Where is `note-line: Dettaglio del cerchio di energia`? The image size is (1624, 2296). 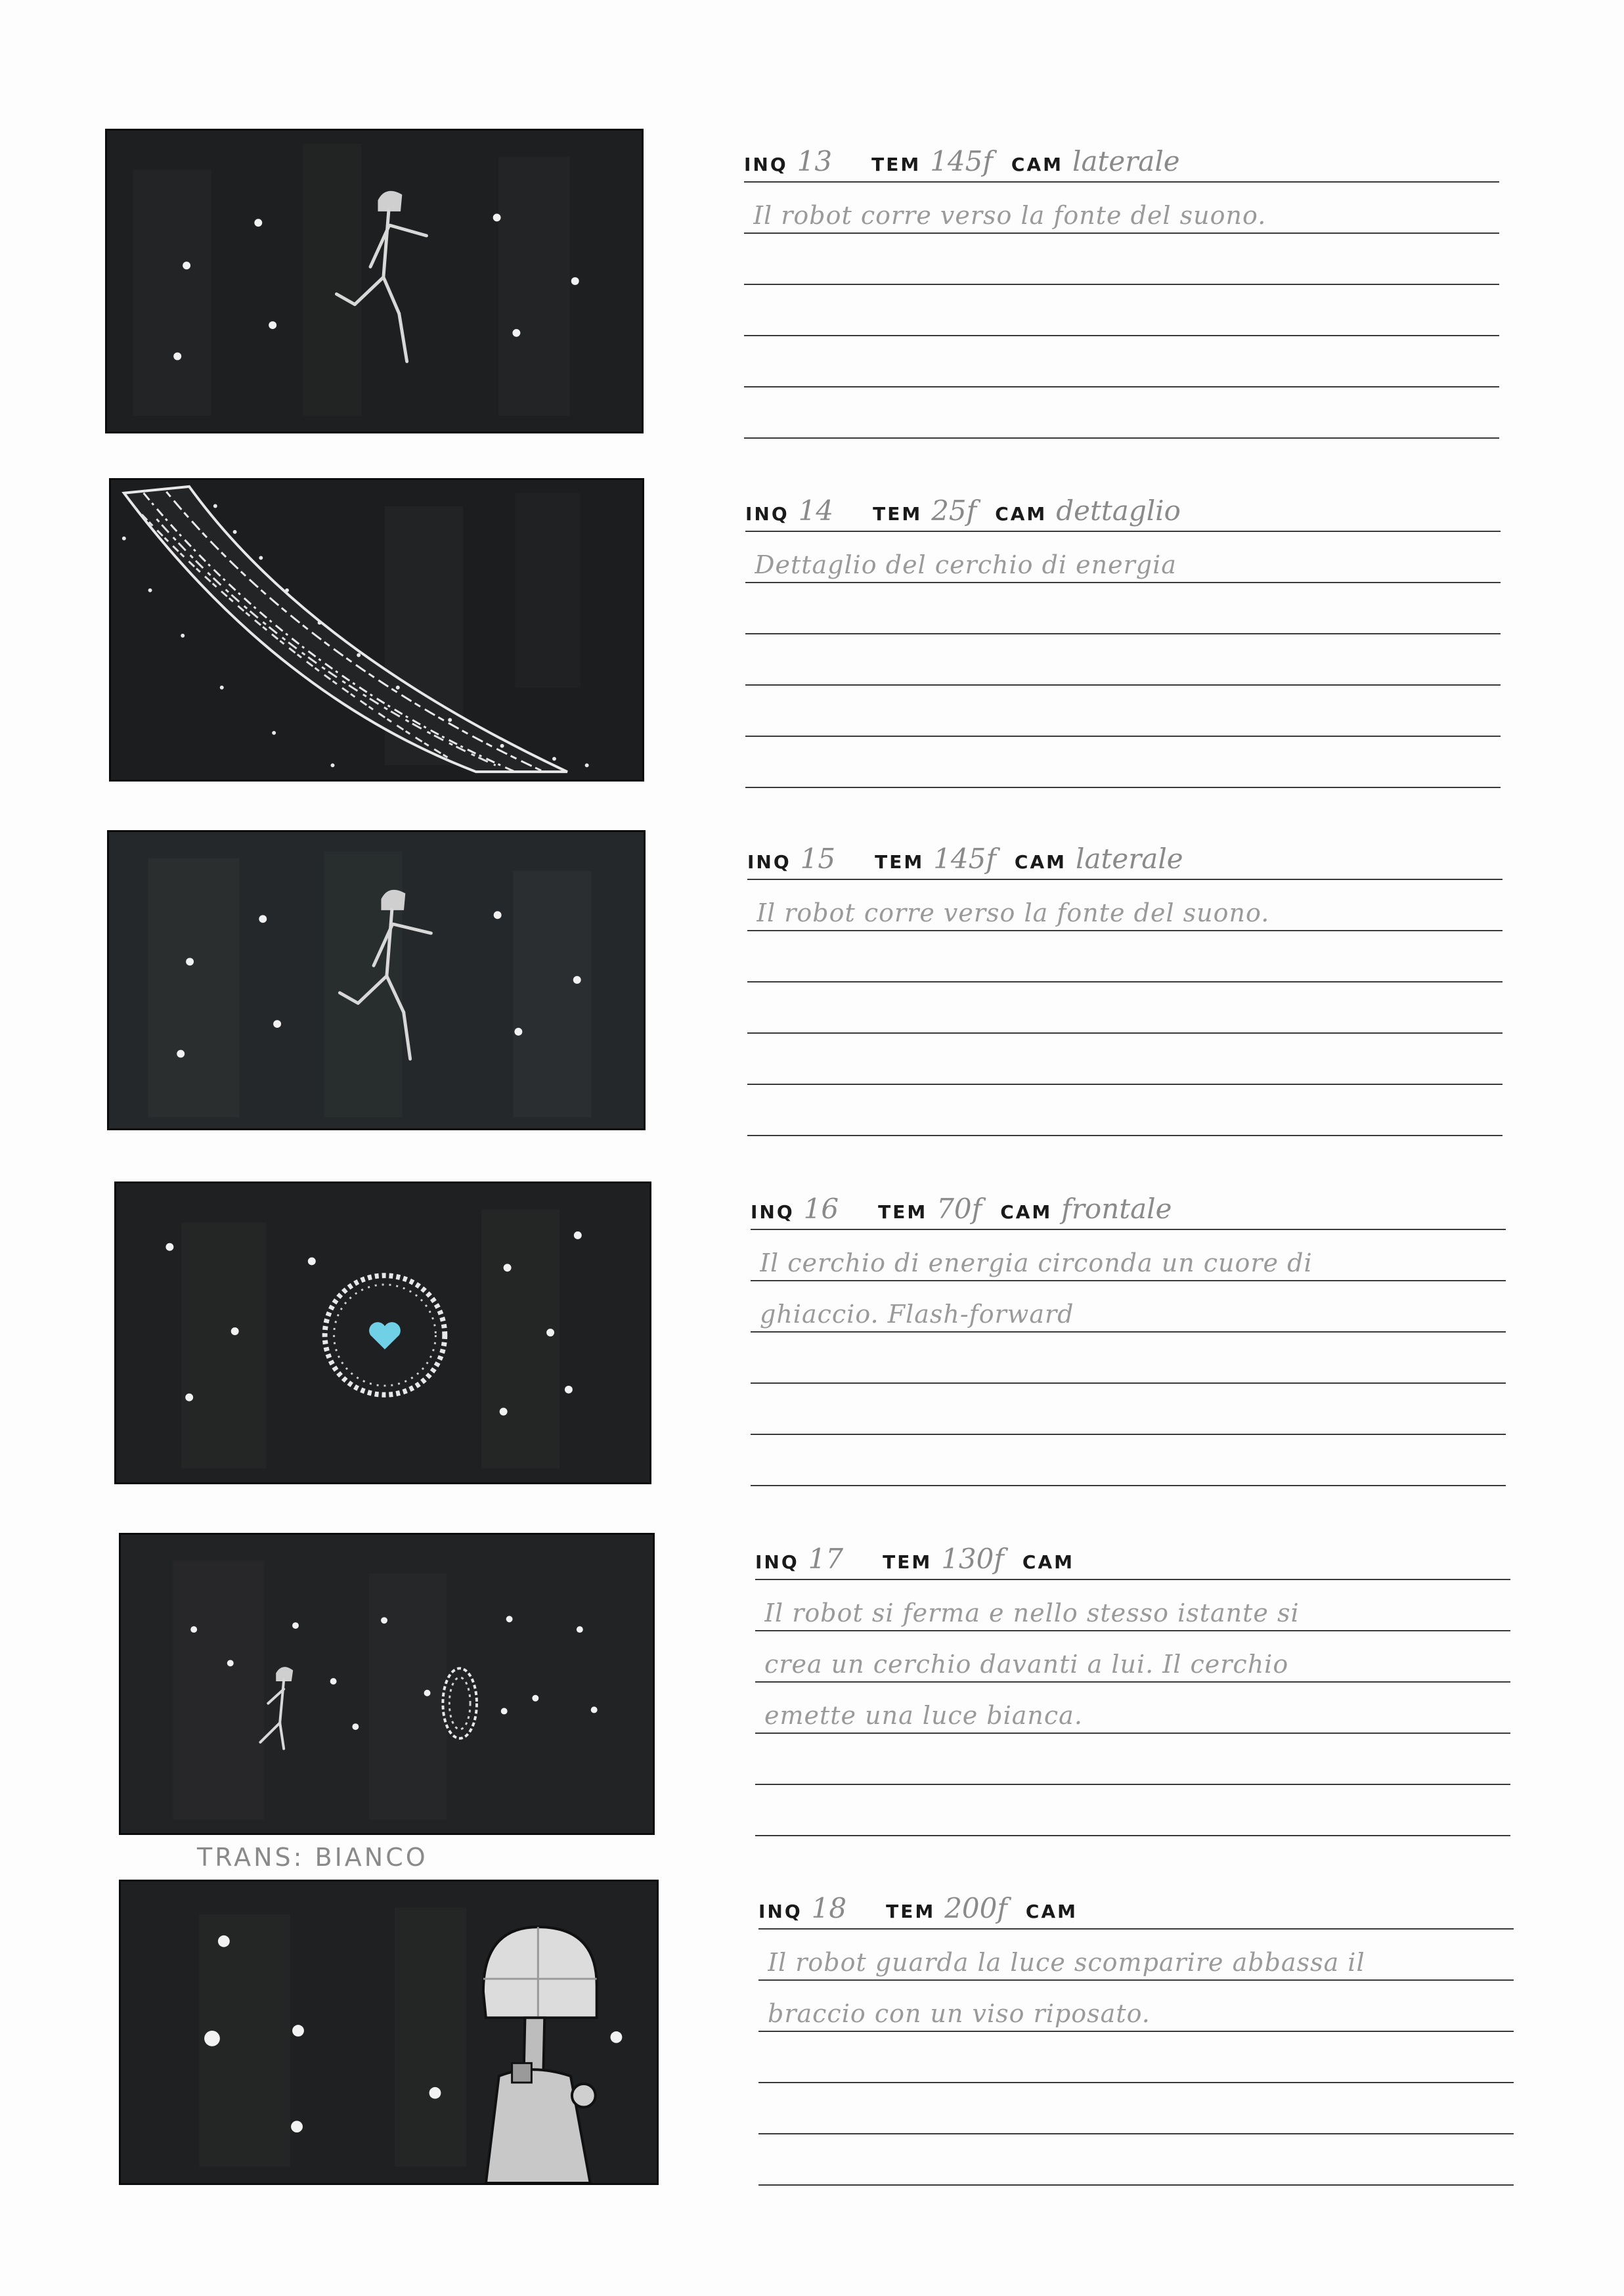 note-line: Dettaglio del cerchio di energia is located at coordinates (1123, 557).